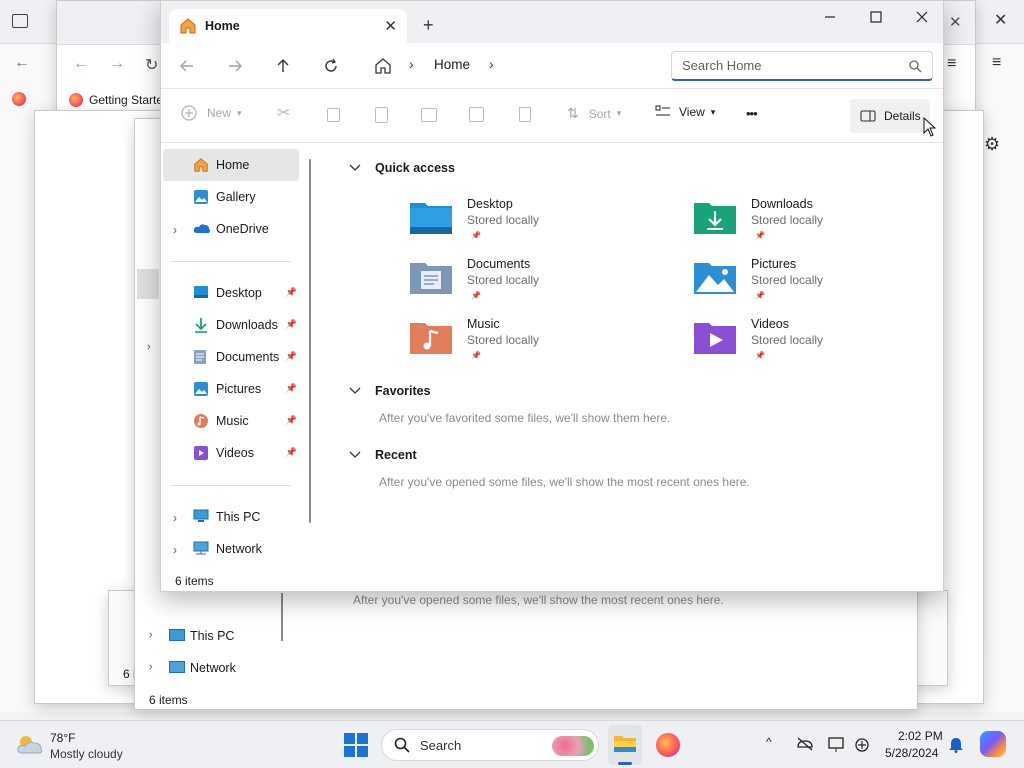 The height and width of the screenshot is (768, 1024). I want to click on sidebar-item-network: › Network, so click(231, 549).